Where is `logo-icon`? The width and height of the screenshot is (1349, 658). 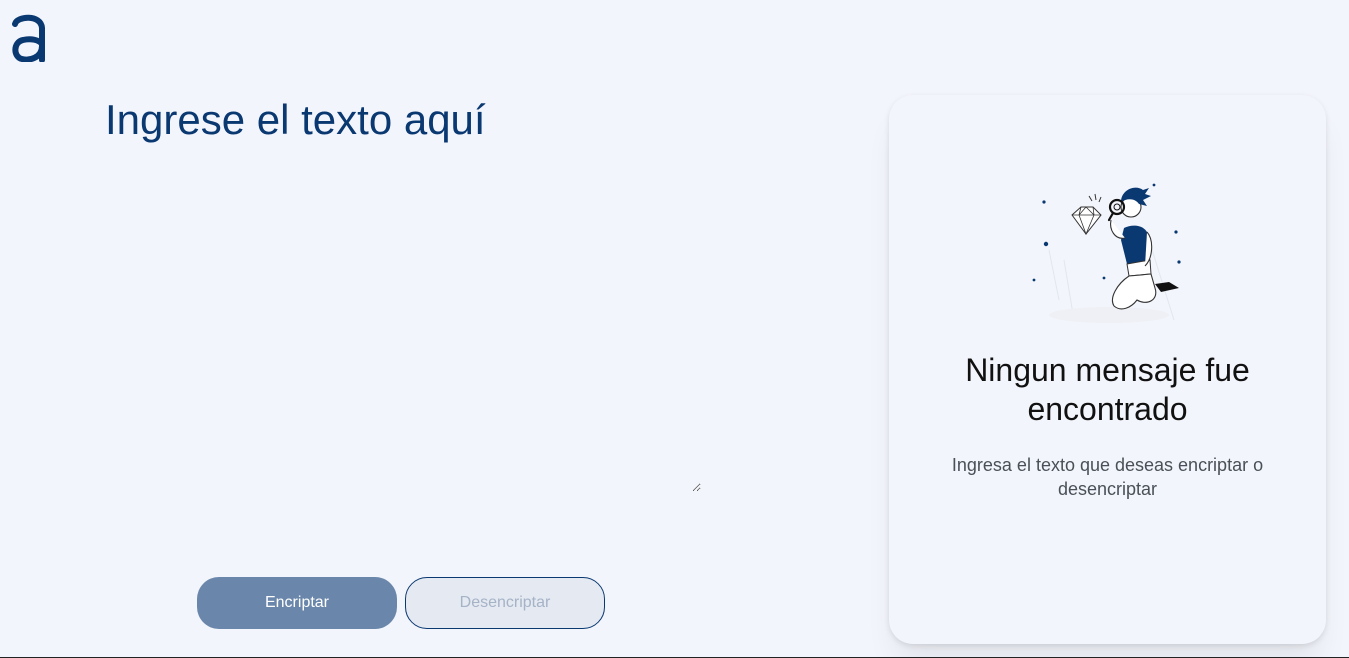
logo-icon is located at coordinates (28, 38).